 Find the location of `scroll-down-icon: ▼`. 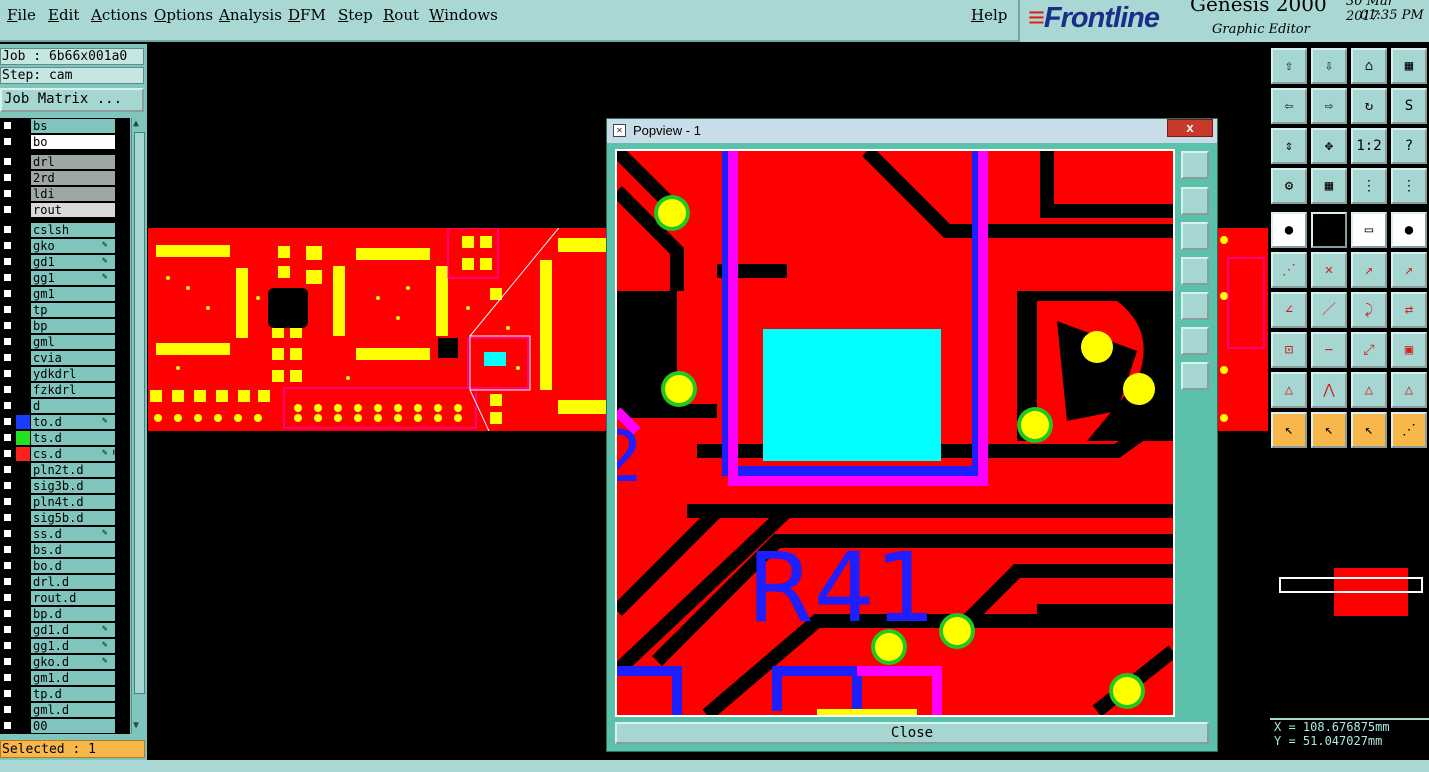

scroll-down-icon: ▼ is located at coordinates (136, 725).